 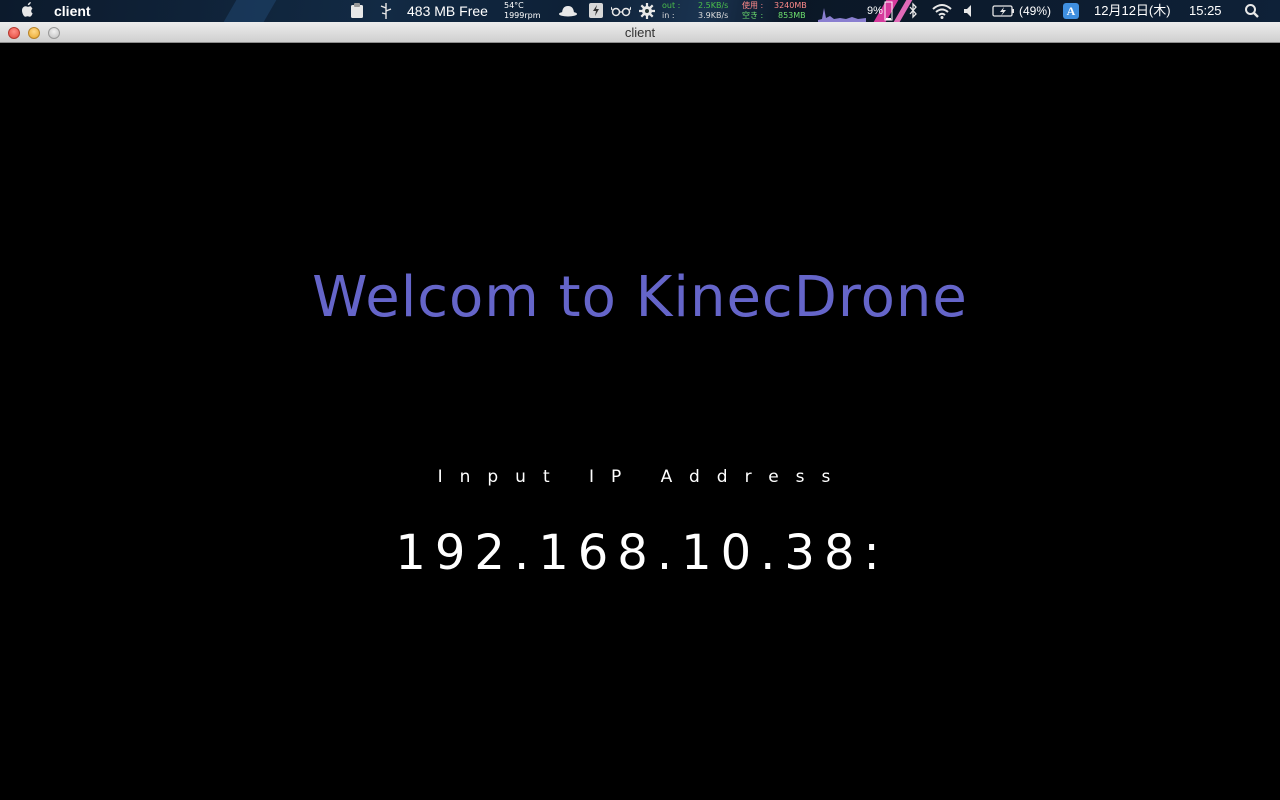 I want to click on window-title-bar: client, so click(x=640, y=32).